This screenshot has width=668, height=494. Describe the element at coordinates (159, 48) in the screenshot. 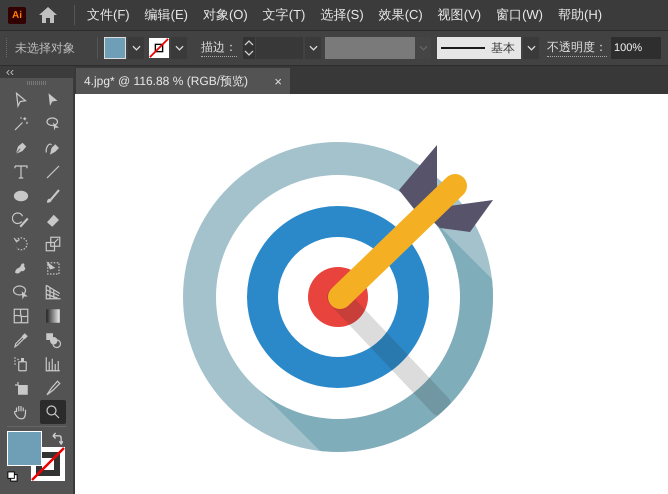

I see `no-stroke-swatch` at that location.